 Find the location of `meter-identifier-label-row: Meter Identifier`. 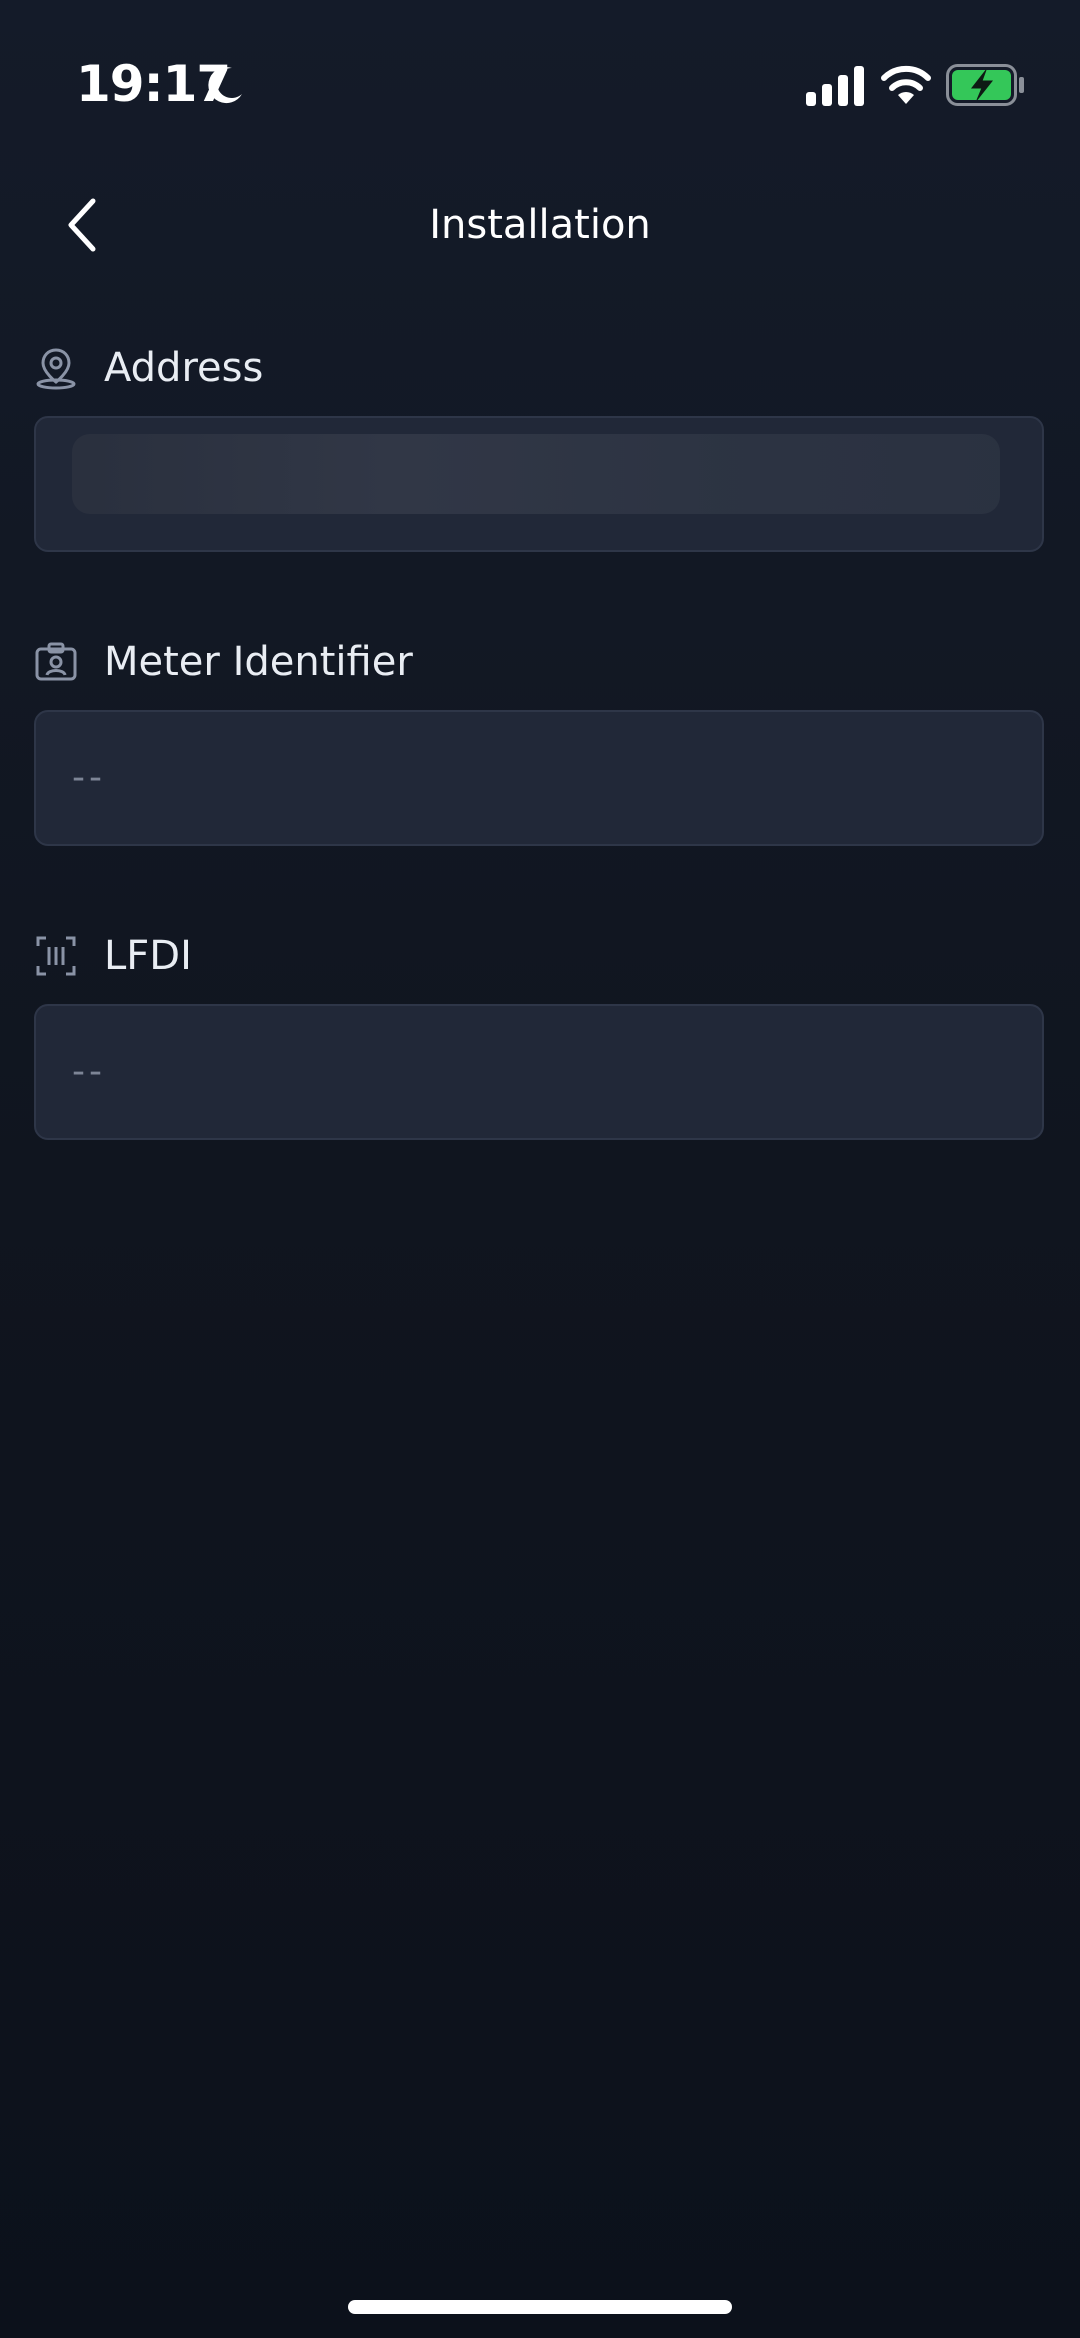

meter-identifier-label-row: Meter Identifier is located at coordinates (540, 662).